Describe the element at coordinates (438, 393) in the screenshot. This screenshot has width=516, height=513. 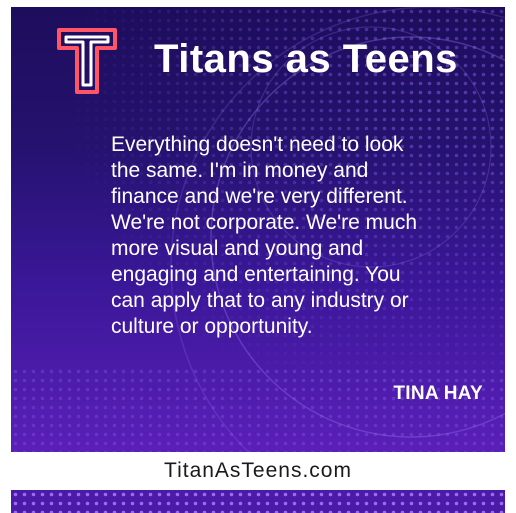
I see `quote-author: TINA HAY` at that location.